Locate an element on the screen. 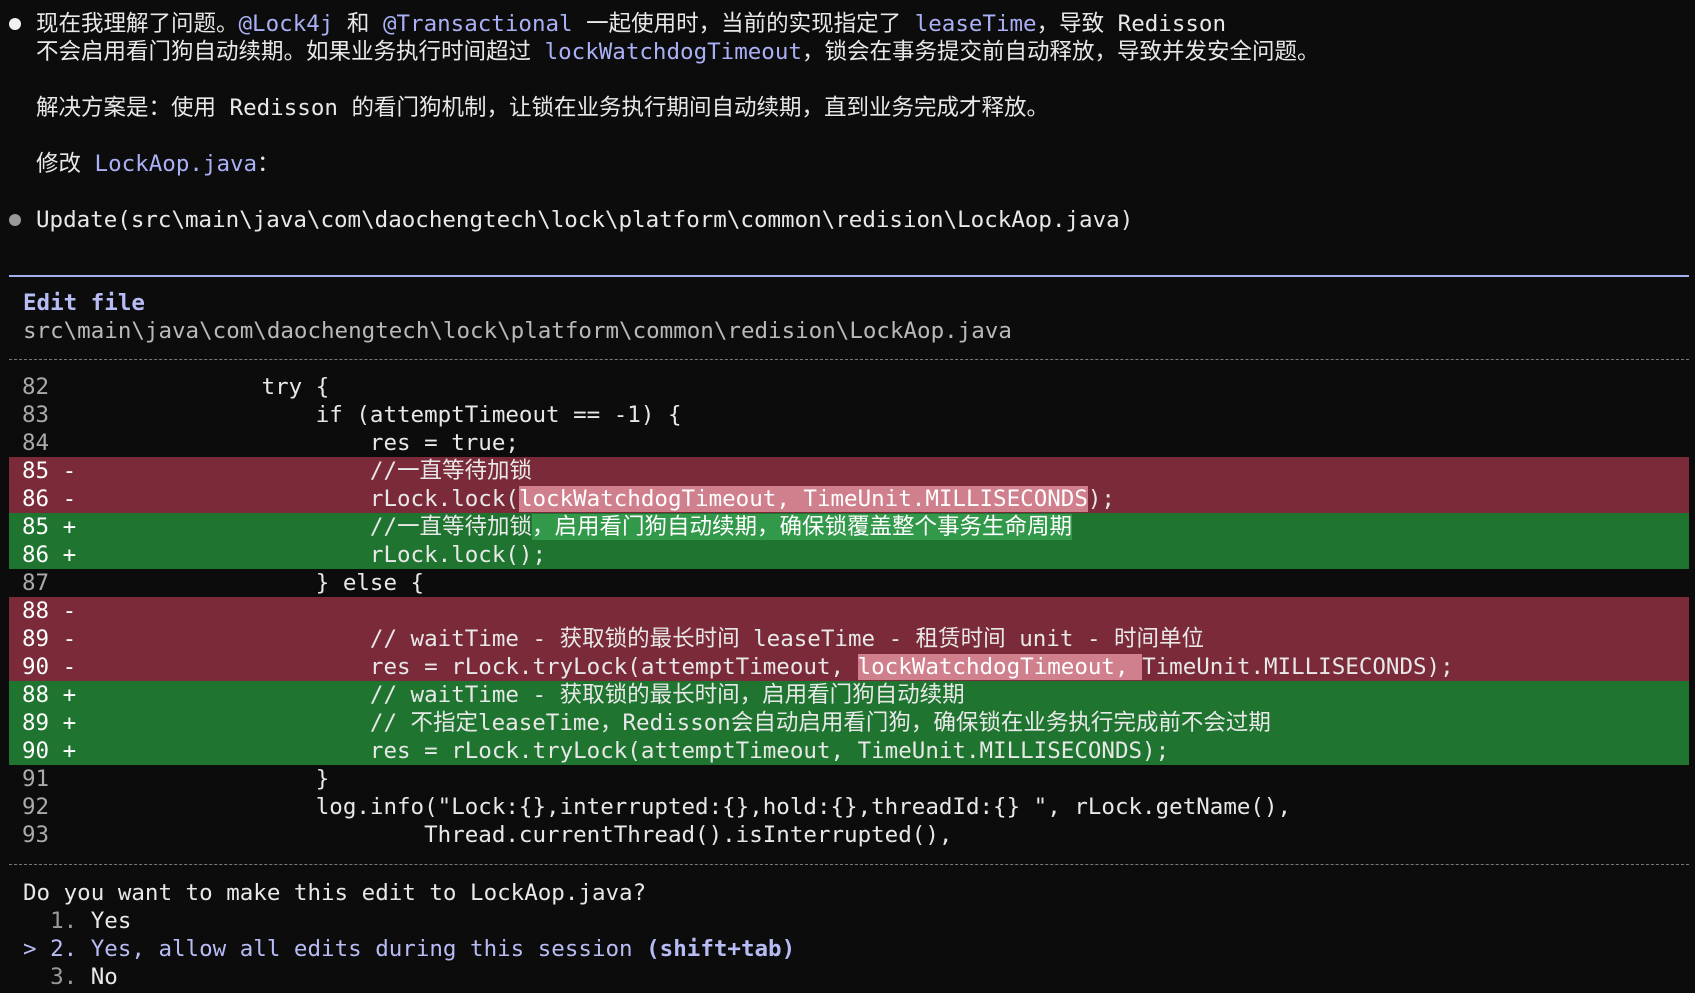 This screenshot has width=1695, height=993. code-text: //一直等待加锁 is located at coordinates (316, 471).